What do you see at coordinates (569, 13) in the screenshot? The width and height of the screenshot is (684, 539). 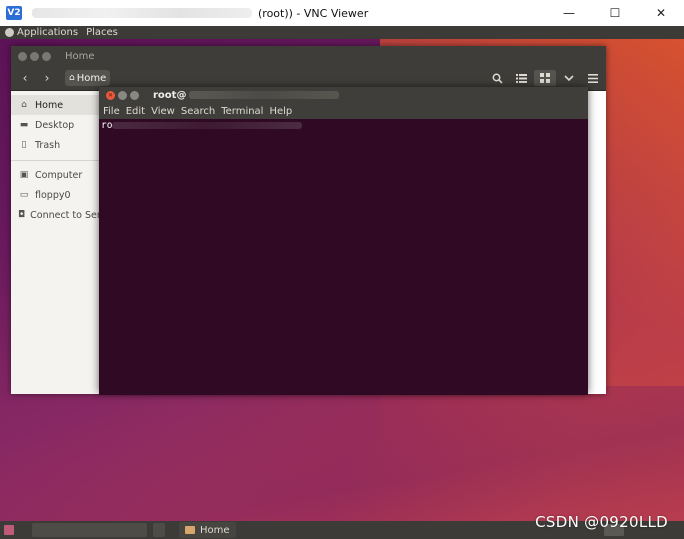 I see `minimize-button: —` at bounding box center [569, 13].